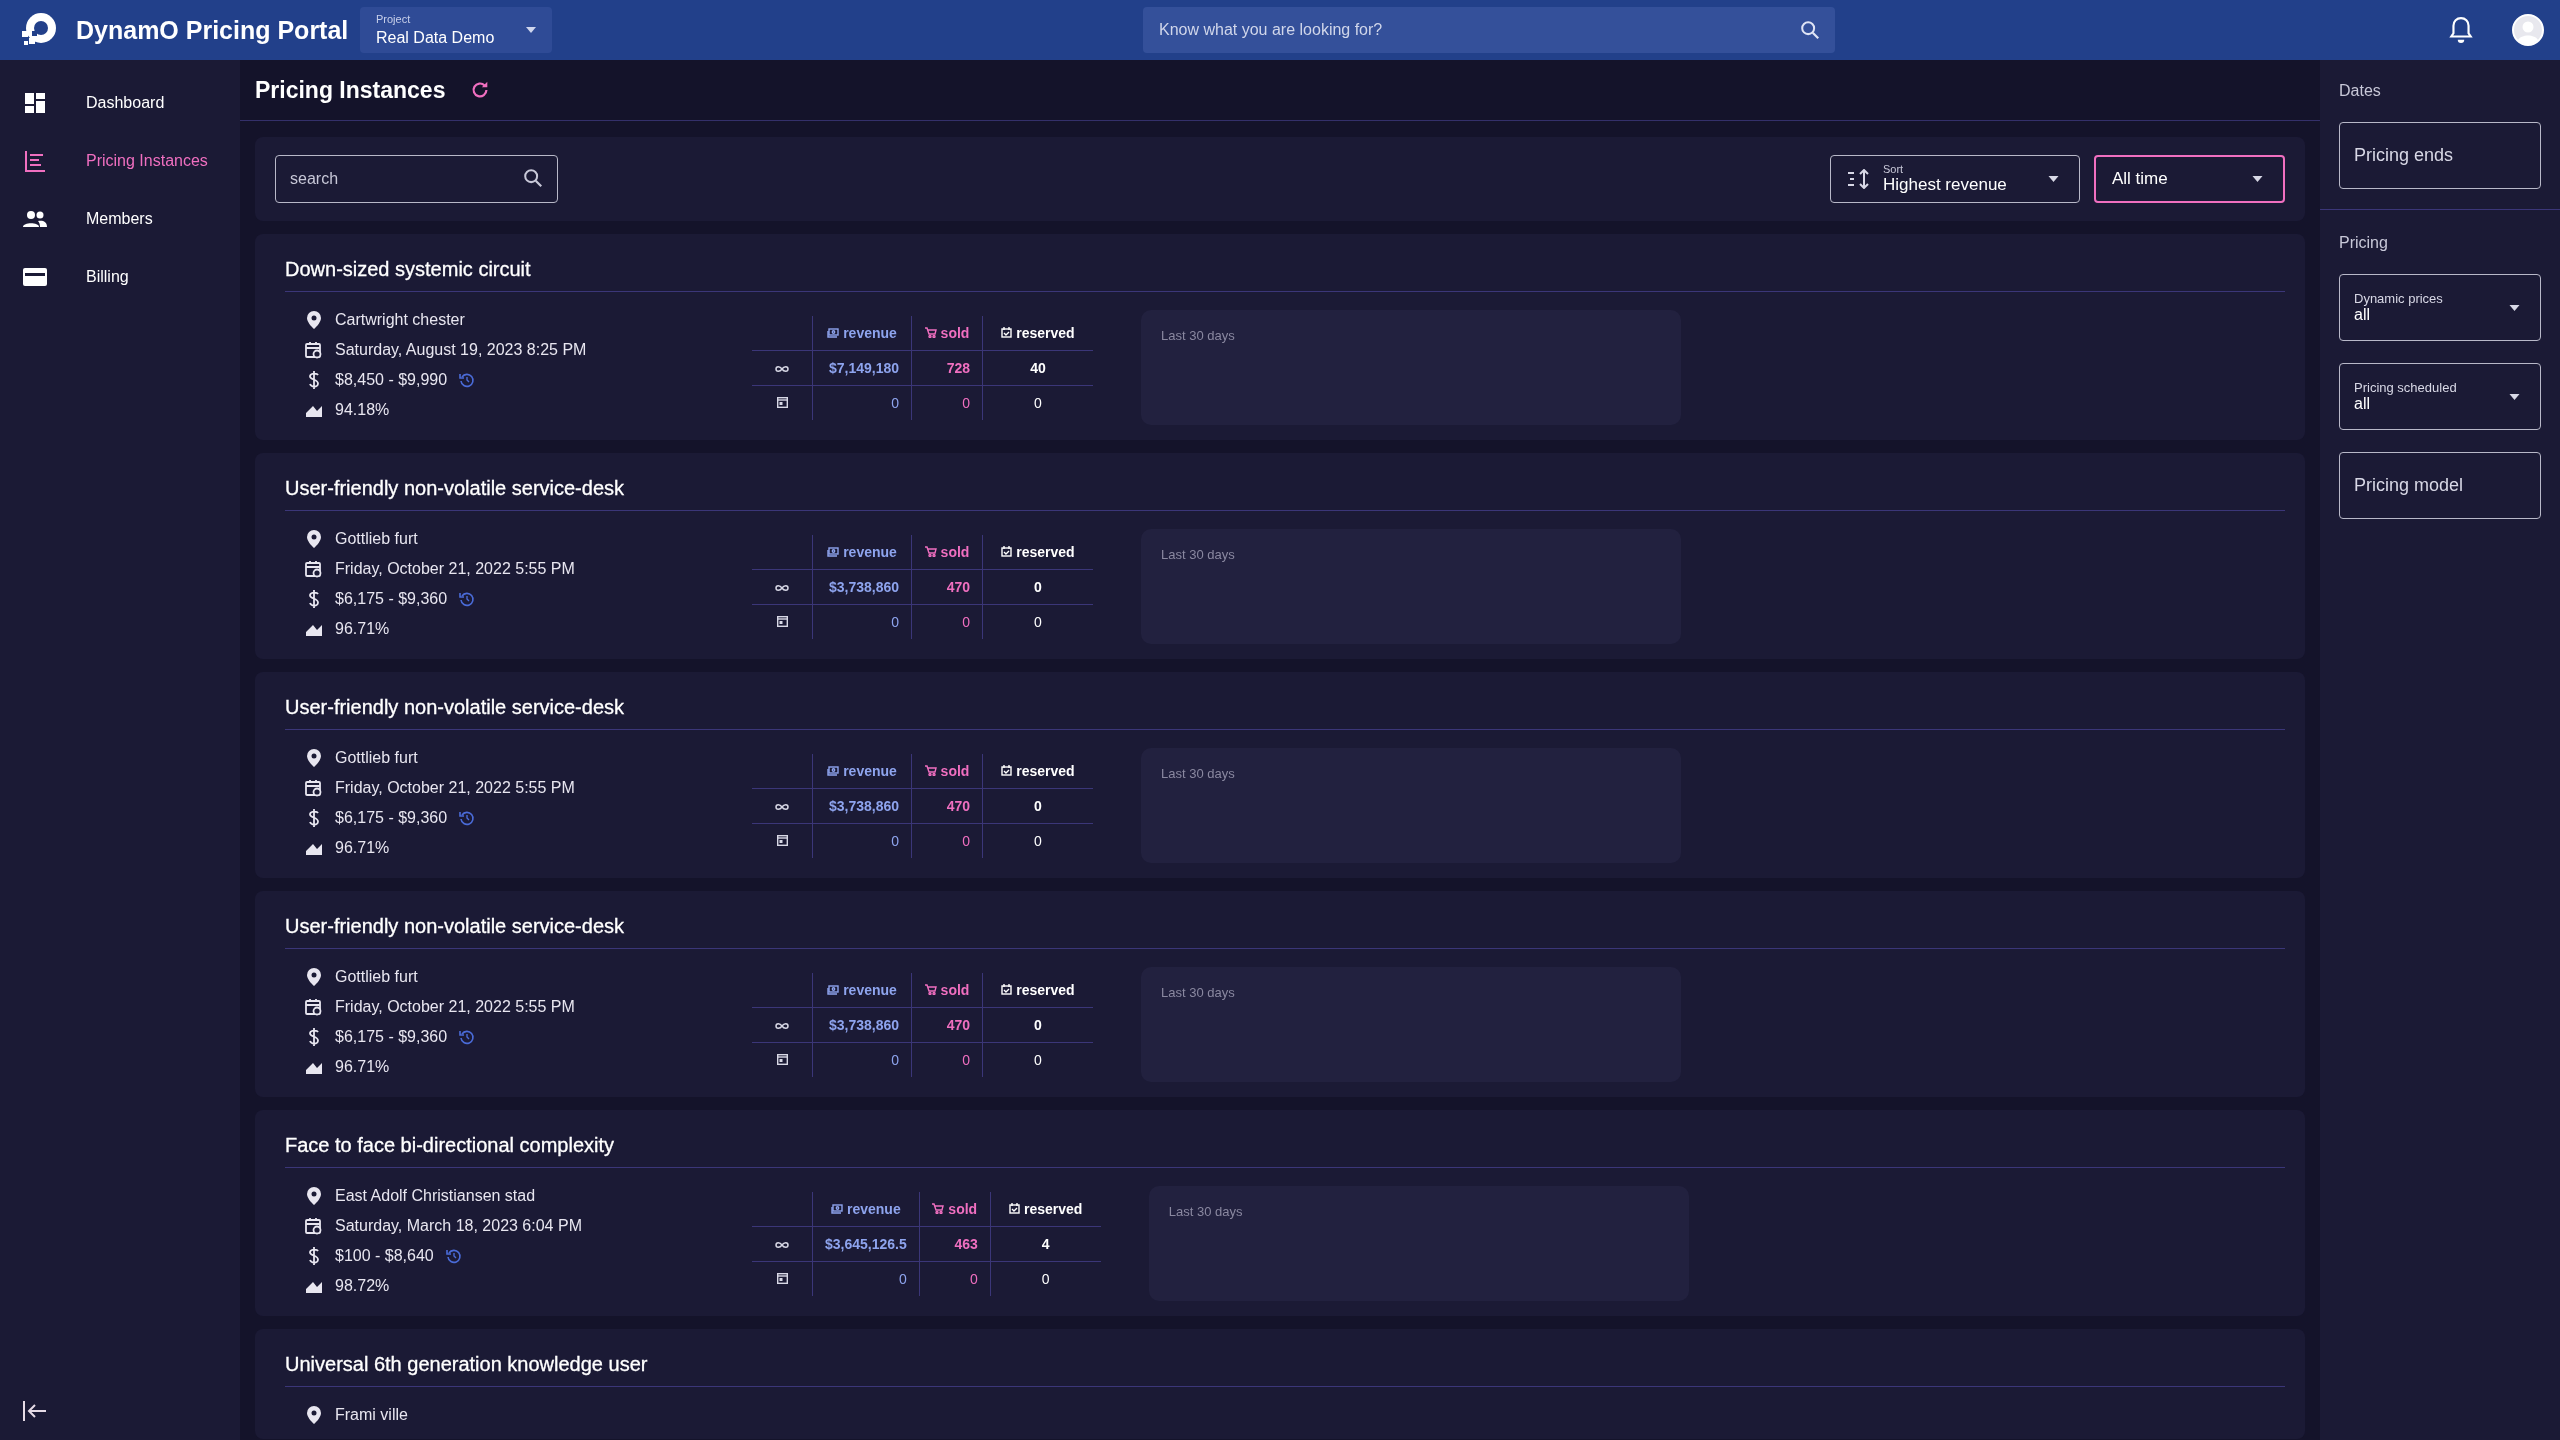 The height and width of the screenshot is (1440, 2560). Describe the element at coordinates (966, 1244) in the screenshot. I see `table-cell: 463` at that location.